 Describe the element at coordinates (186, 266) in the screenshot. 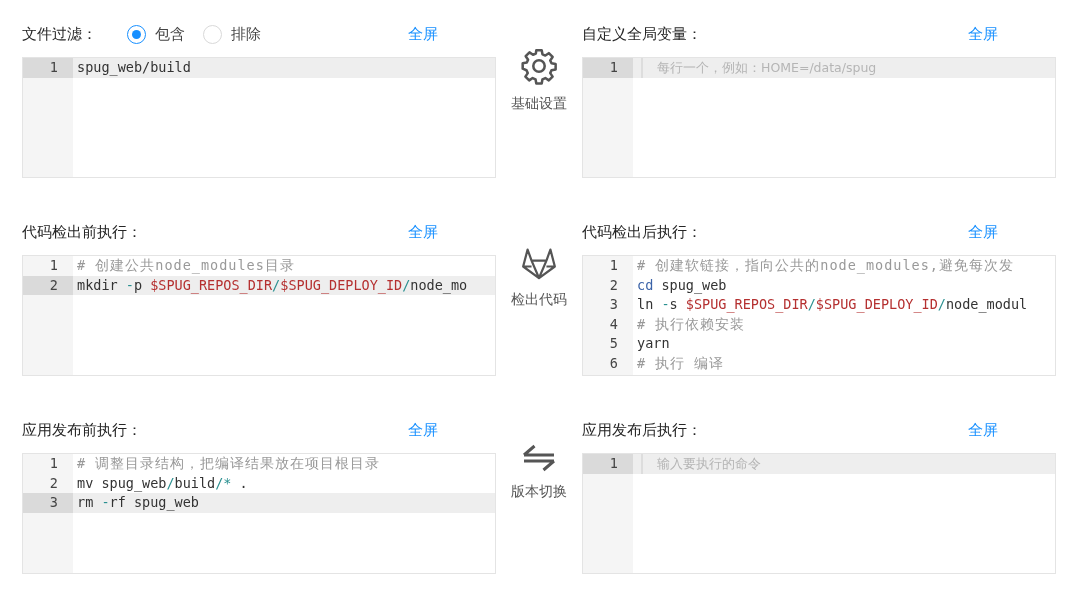

I see `code-line: # 创建公共node_modules目录` at that location.